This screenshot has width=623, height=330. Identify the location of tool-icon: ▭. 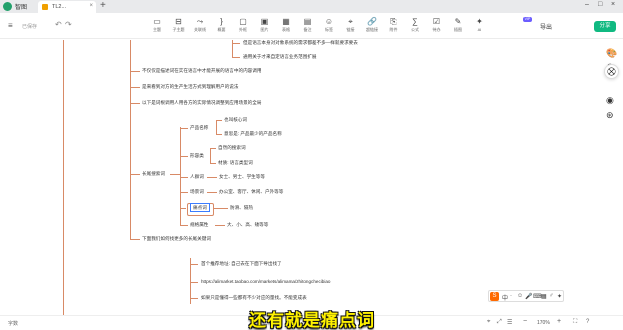
(157, 21).